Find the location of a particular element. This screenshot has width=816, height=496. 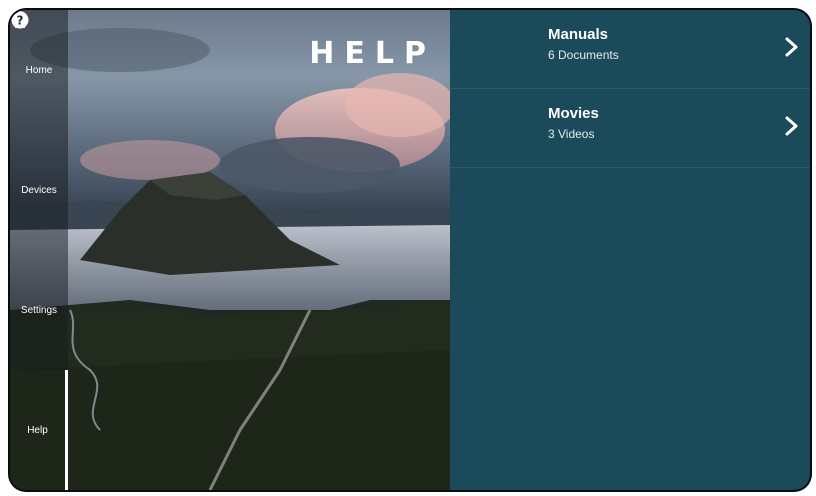

sidebar-item-label: Settings is located at coordinates (39, 310).